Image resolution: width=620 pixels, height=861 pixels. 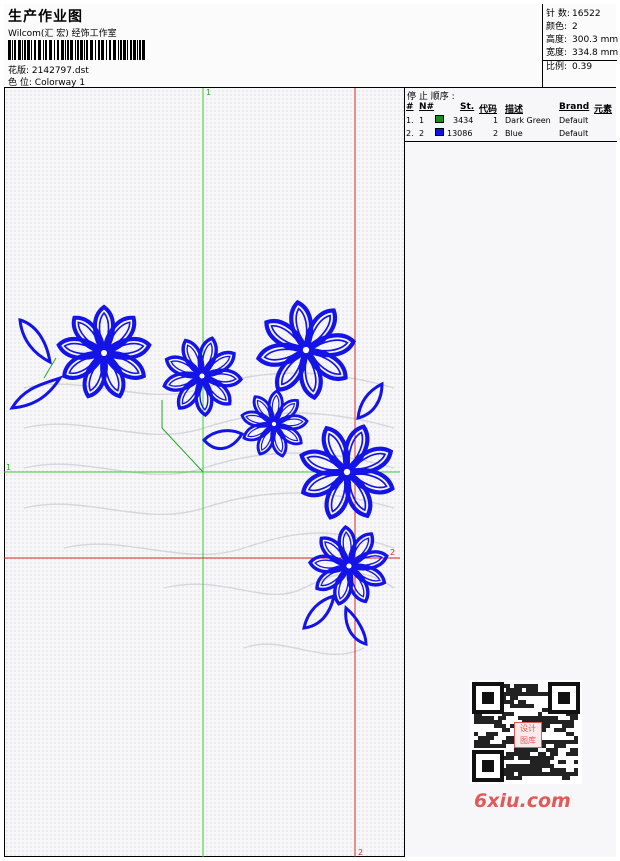 I want to click on col-n: N#, so click(x=427, y=107).